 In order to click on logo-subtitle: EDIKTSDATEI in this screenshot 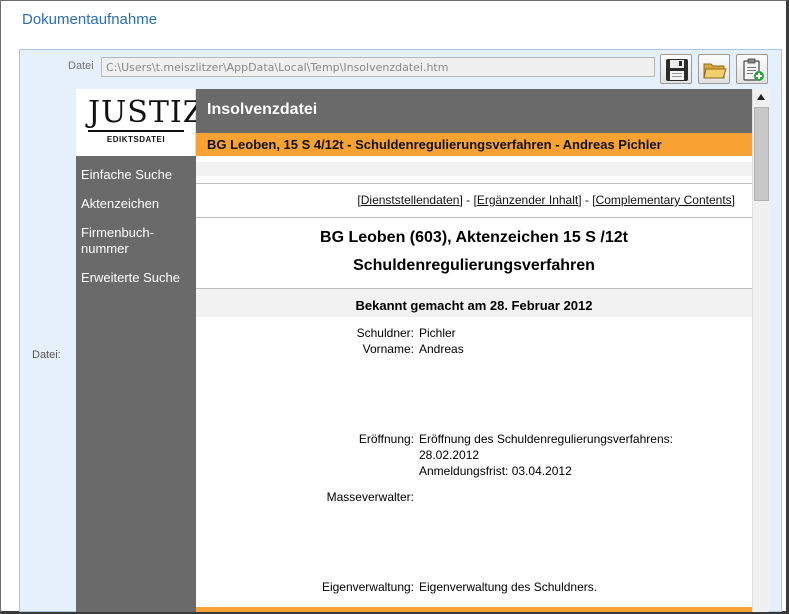, I will do `click(136, 139)`.